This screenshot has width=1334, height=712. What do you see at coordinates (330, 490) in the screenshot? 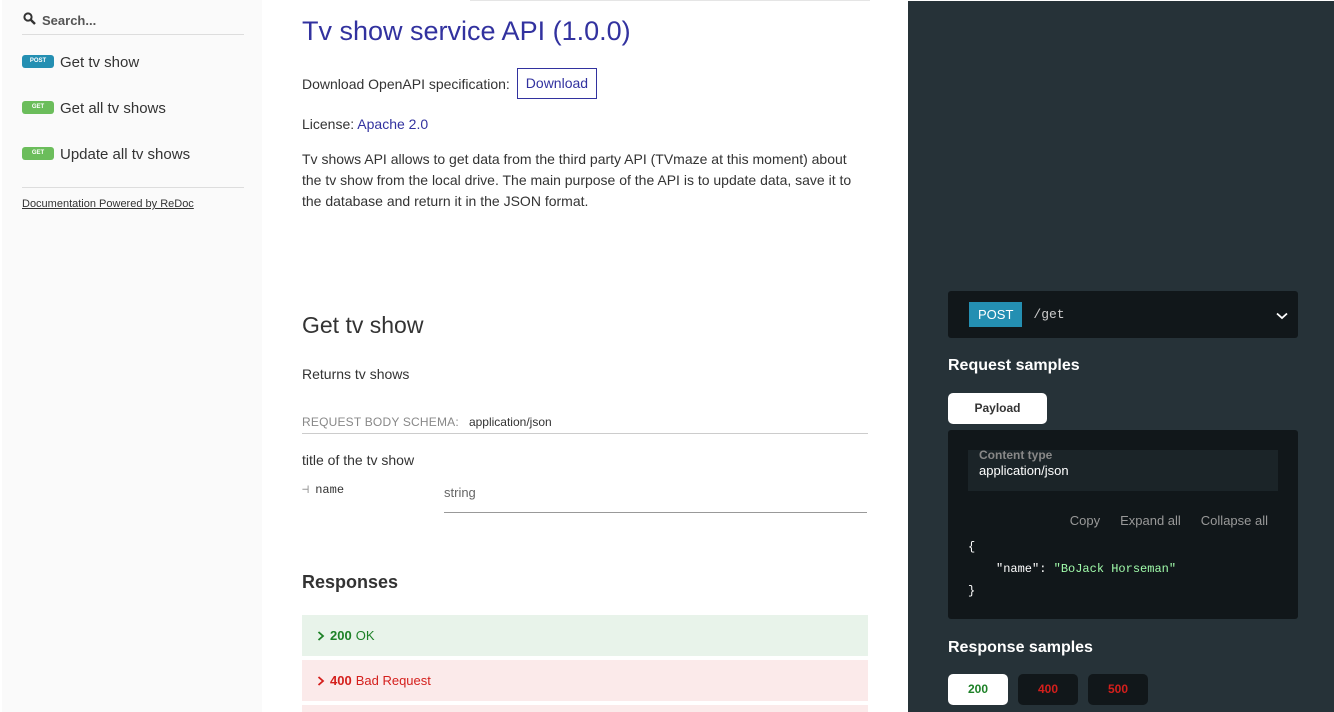
I see `property-name-text: name` at bounding box center [330, 490].